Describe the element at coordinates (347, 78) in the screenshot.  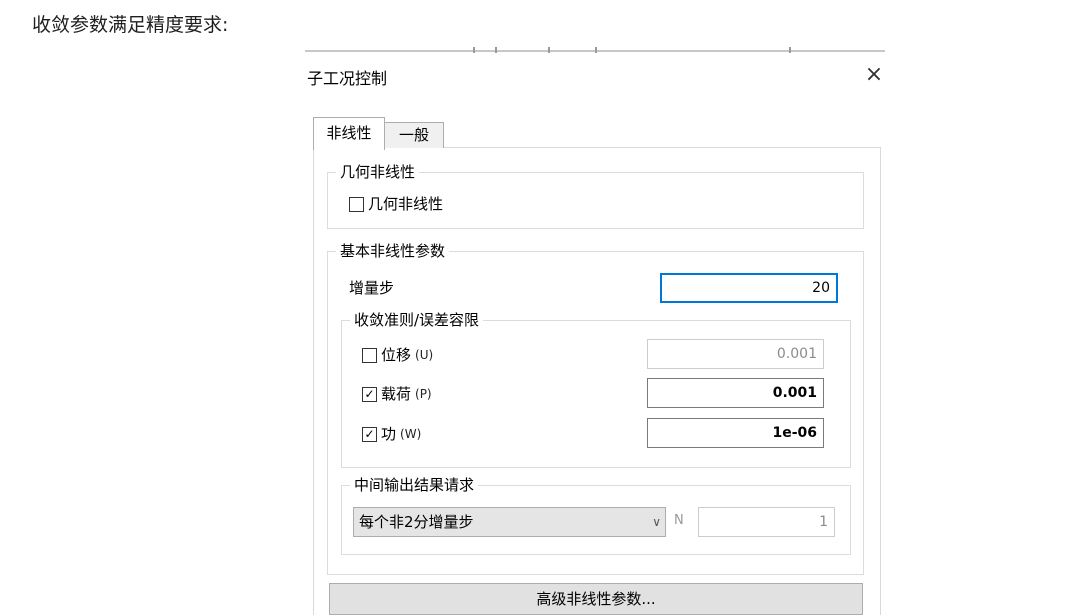
I see `dialog-title: 子工况控制` at that location.